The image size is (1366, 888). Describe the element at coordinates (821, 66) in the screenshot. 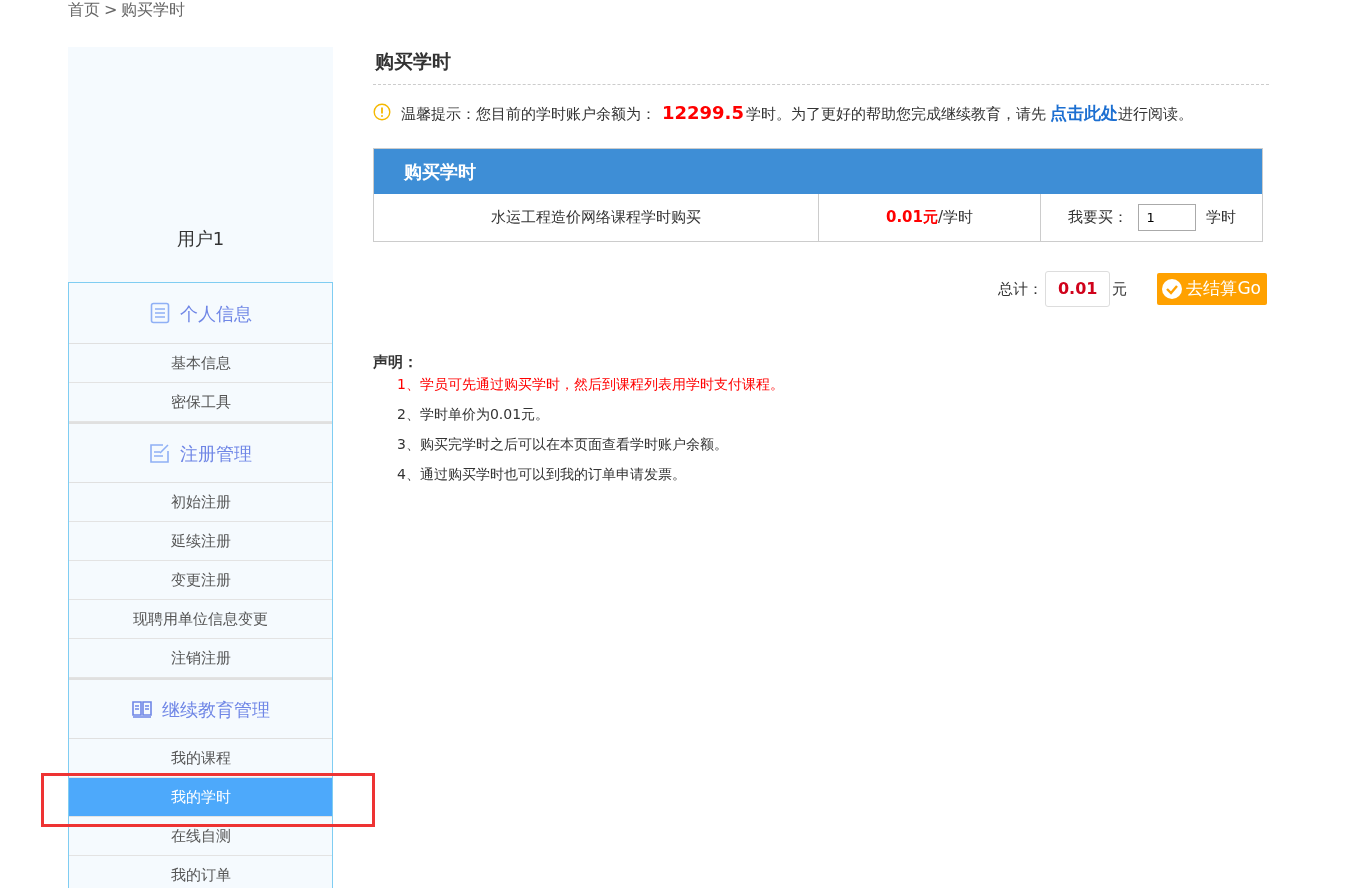

I see `page-title: 购买学时` at that location.